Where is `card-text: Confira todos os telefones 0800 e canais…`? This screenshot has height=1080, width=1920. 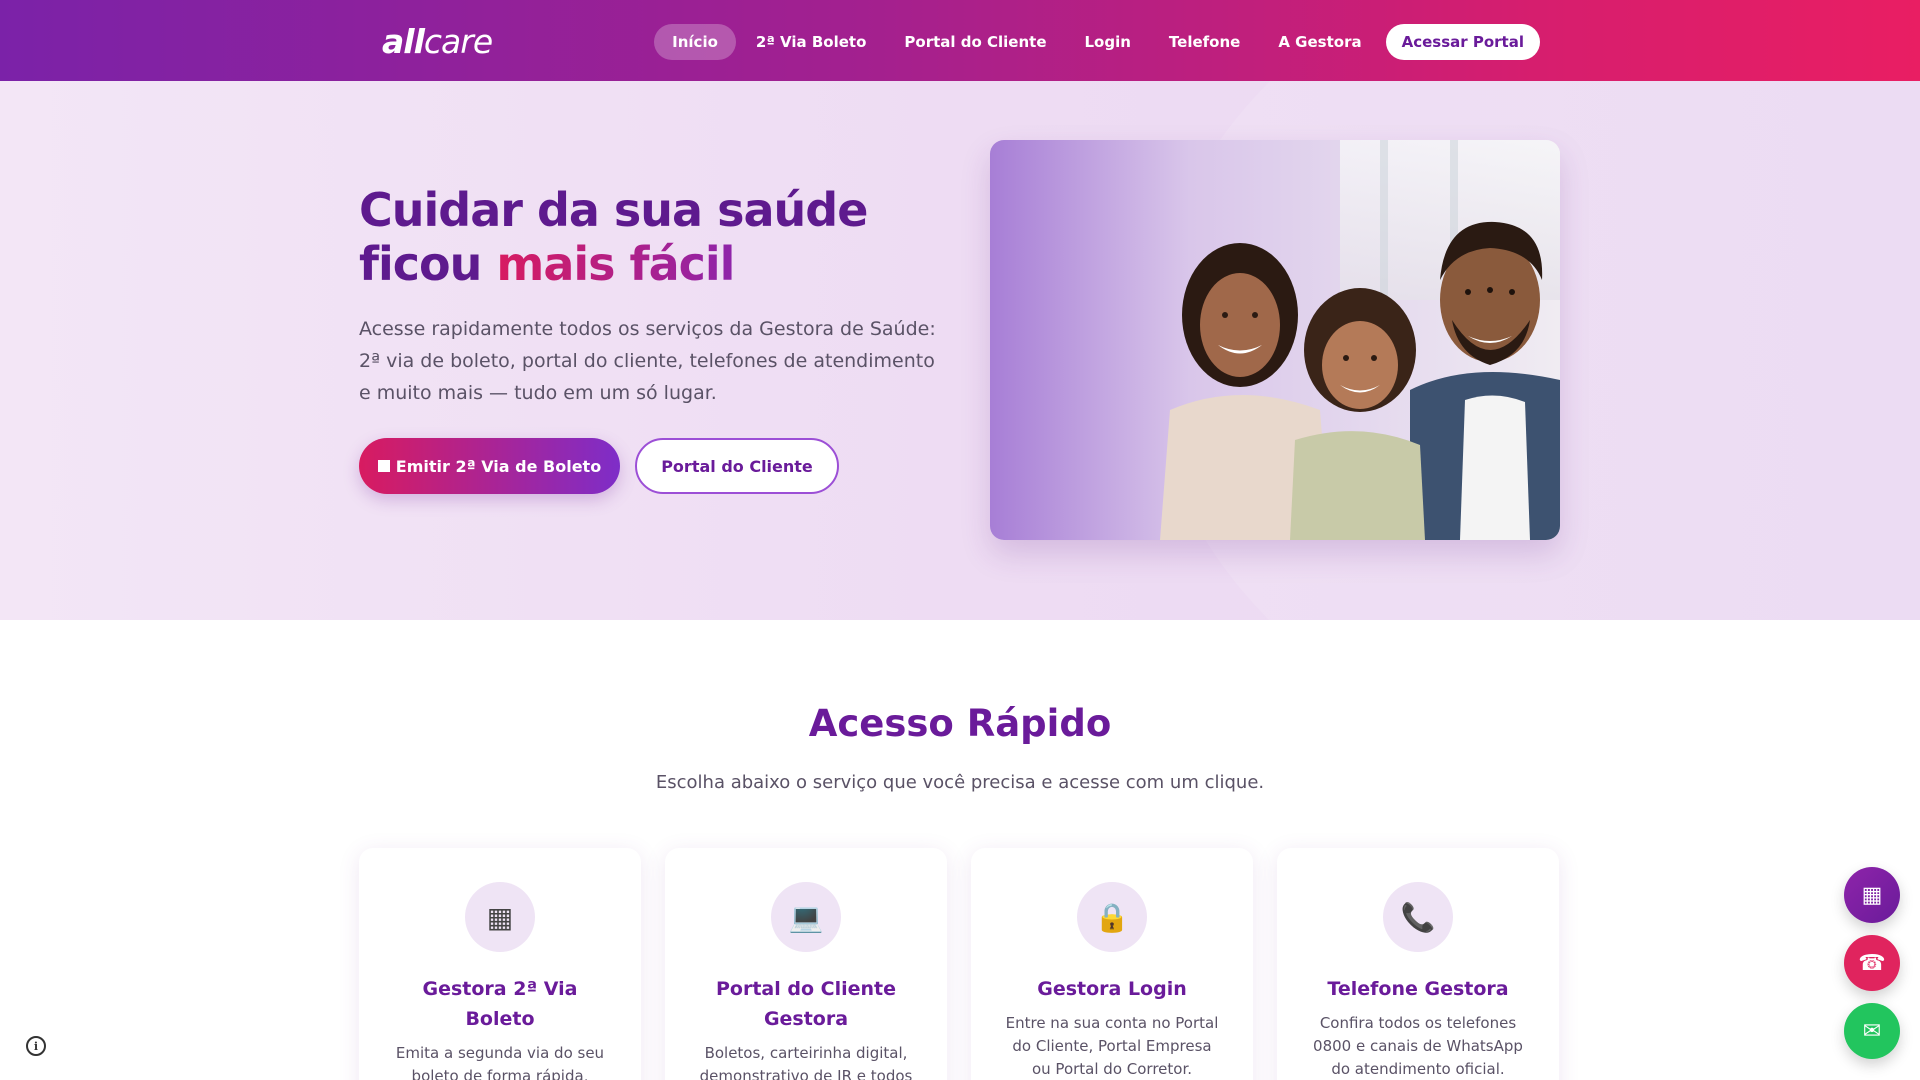 card-text: Confira todos os telefones 0800 e canais… is located at coordinates (1418, 1046).